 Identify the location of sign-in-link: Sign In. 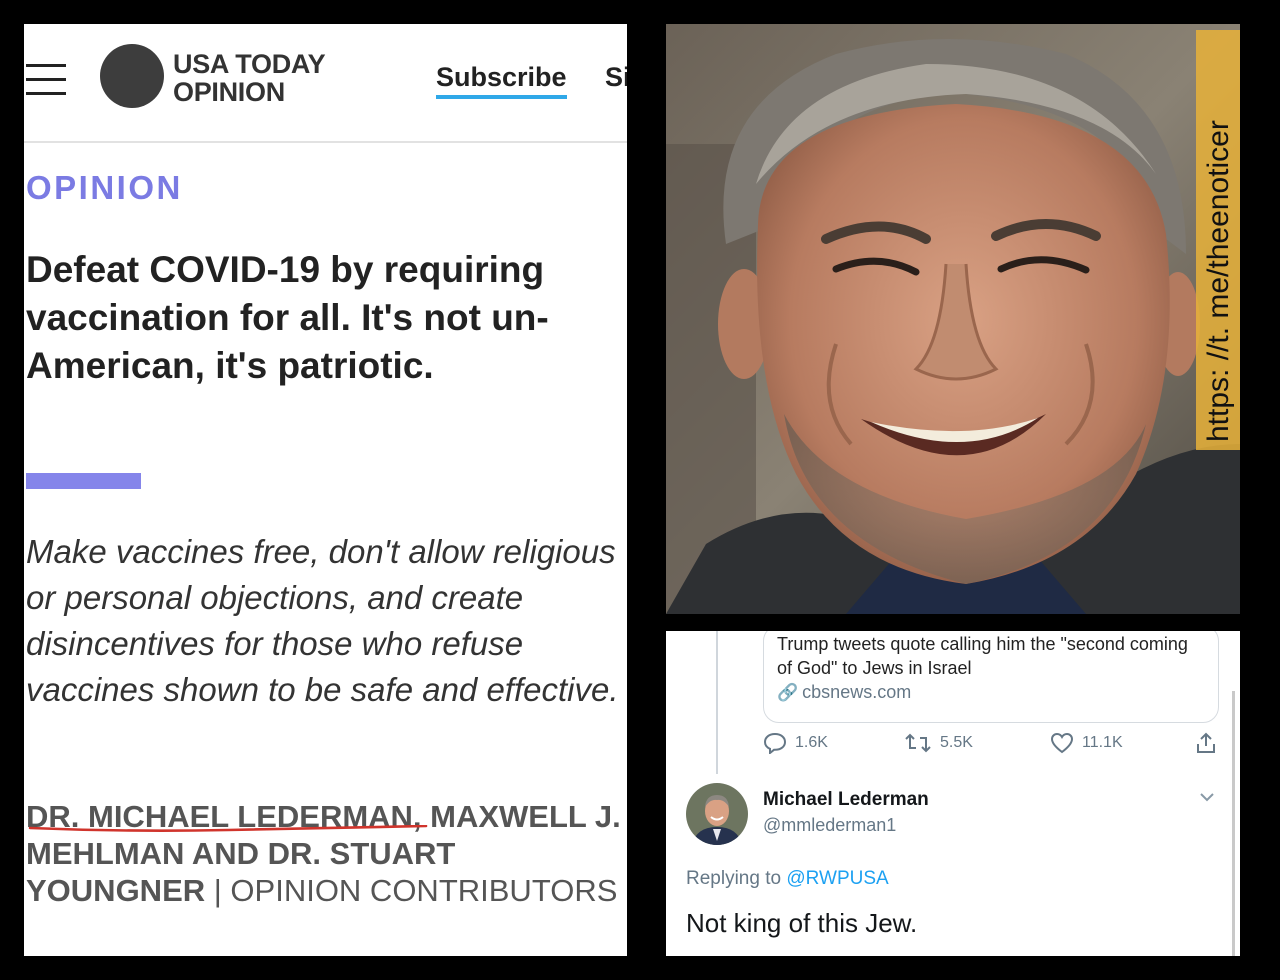
(616, 77).